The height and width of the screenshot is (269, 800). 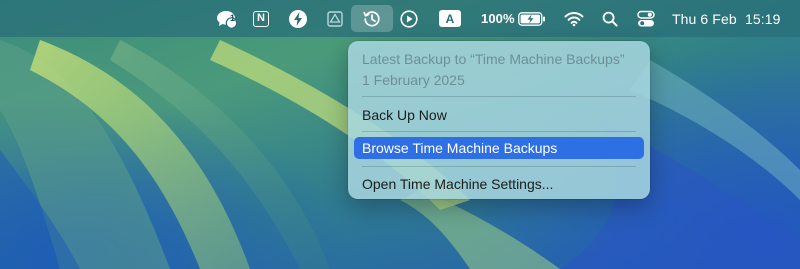 I want to click on wifi-icon, so click(x=574, y=18).